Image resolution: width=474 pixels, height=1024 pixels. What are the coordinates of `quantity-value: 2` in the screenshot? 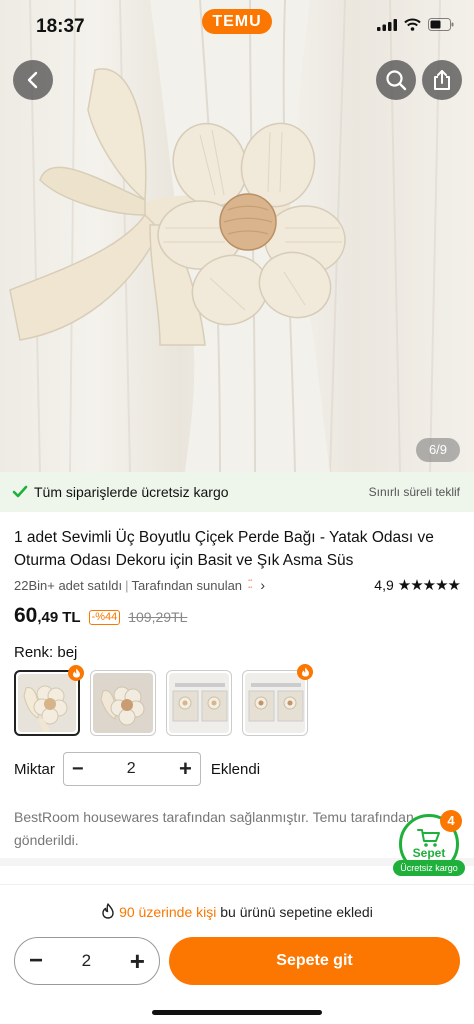 It's located at (131, 768).